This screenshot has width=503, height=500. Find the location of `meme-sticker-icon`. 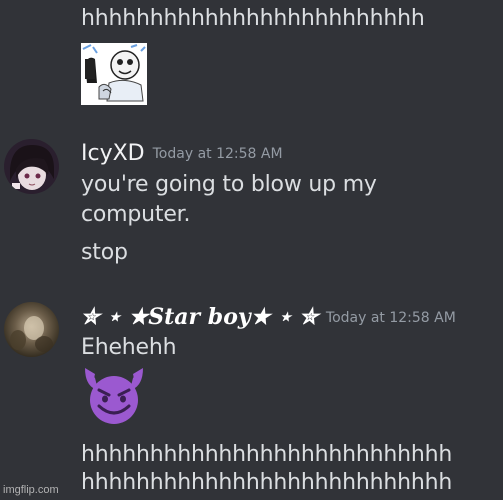

meme-sticker-icon is located at coordinates (114, 74).